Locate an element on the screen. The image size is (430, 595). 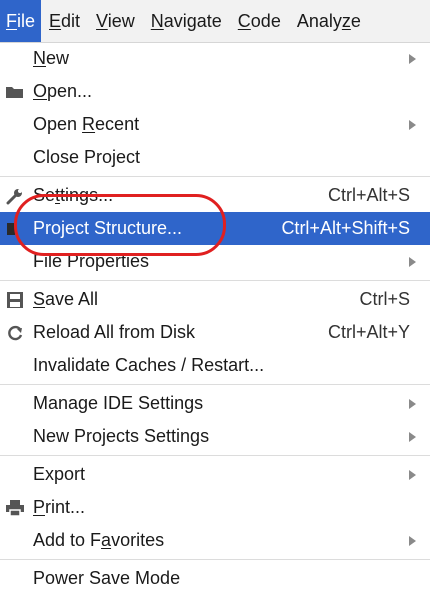
shortcut-label: Ctrl+Alt+S is located at coordinates (368, 195).